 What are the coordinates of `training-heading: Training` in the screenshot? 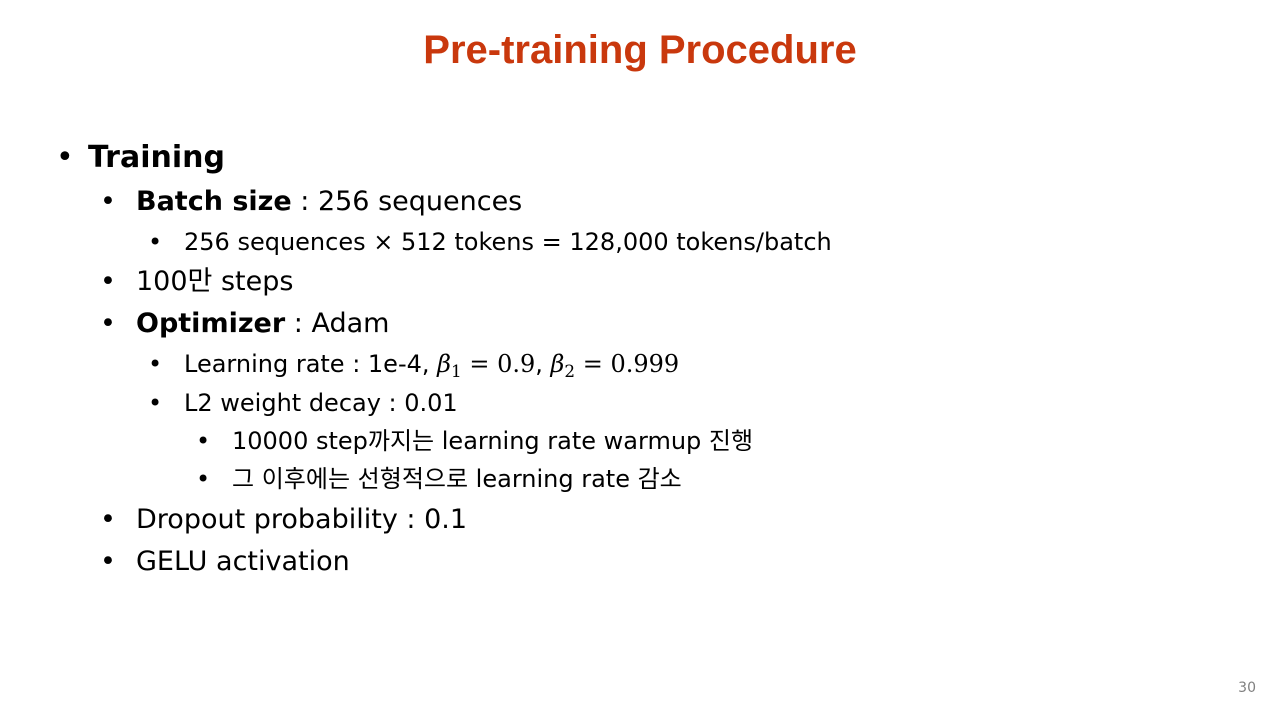 It's located at (156, 157).